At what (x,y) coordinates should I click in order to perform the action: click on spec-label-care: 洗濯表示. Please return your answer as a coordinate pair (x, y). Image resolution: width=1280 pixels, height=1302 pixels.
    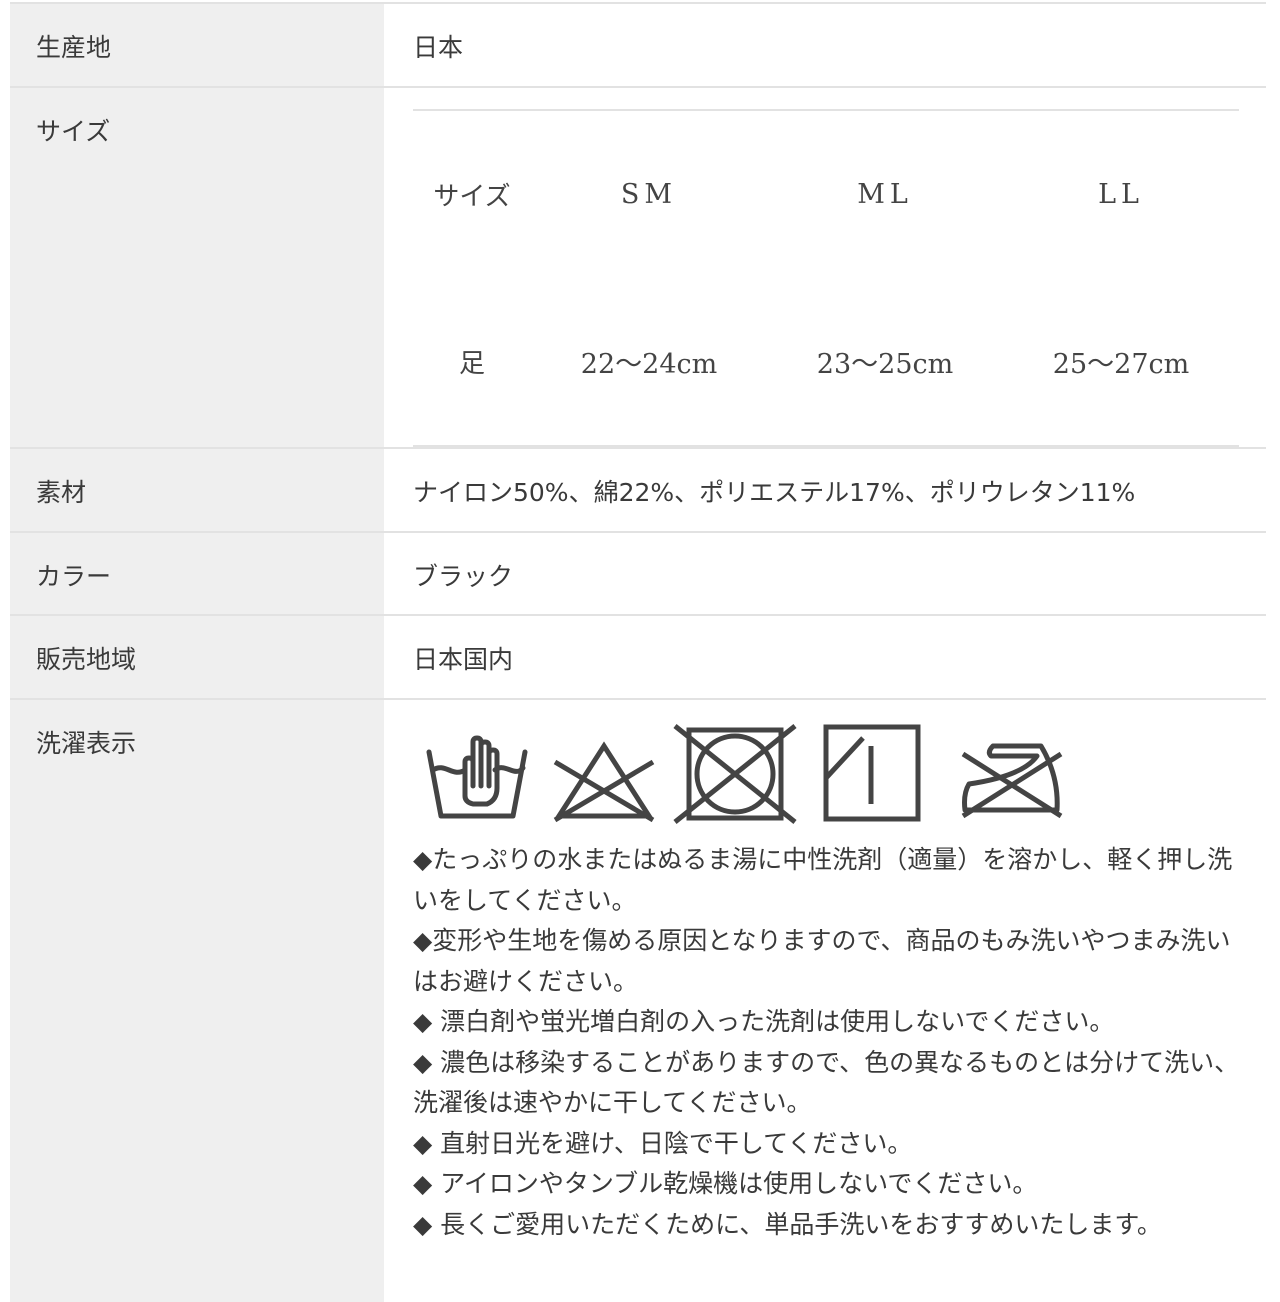
    Looking at the image, I should click on (197, 1000).